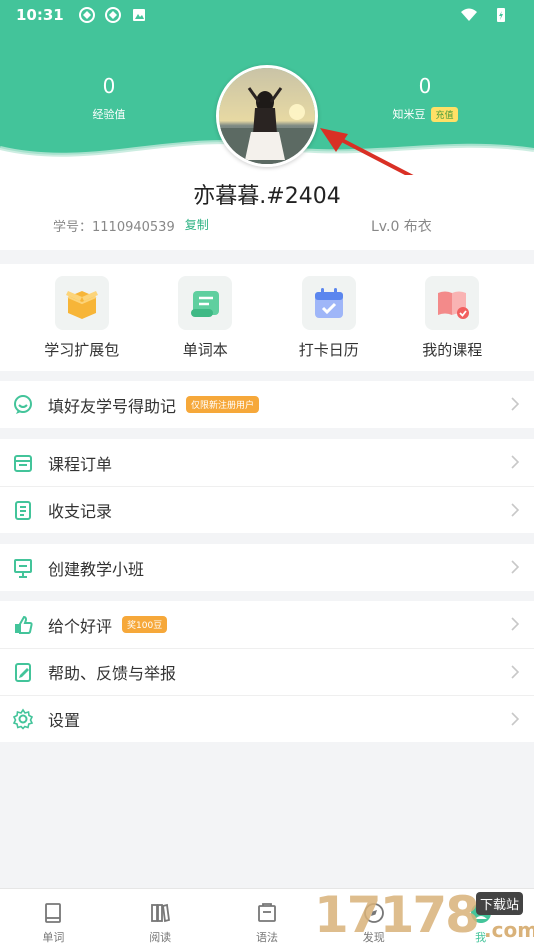  I want to click on shortcut-label: 我的课程, so click(452, 350).